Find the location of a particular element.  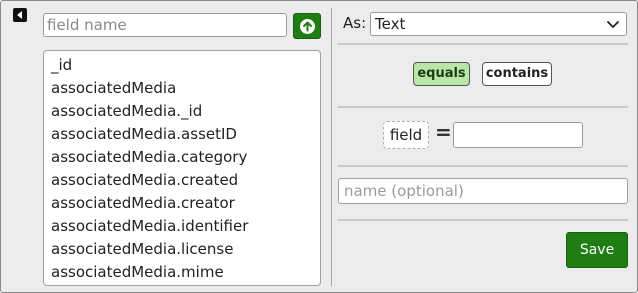

caret-left-glyph is located at coordinates (19, 15).